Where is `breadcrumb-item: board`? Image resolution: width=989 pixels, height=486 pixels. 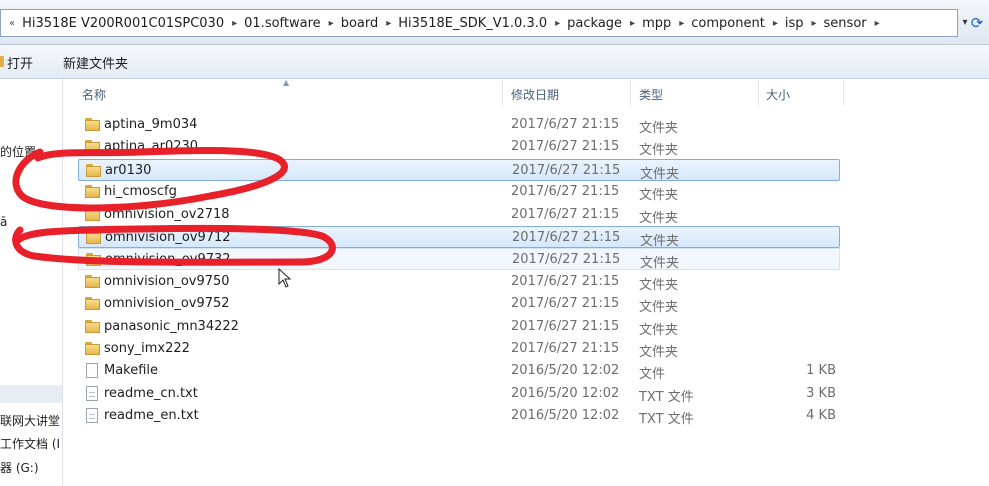
breadcrumb-item: board is located at coordinates (360, 23).